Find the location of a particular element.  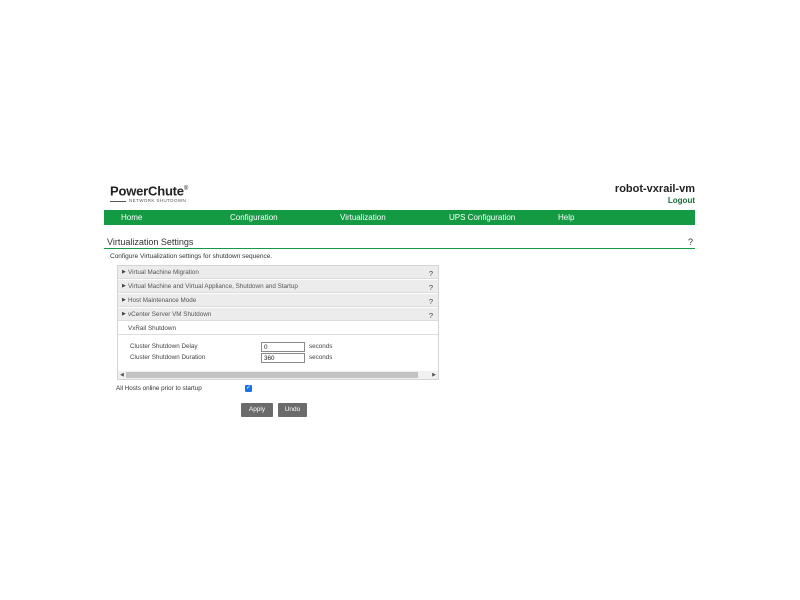

logo-rule is located at coordinates (118, 201).